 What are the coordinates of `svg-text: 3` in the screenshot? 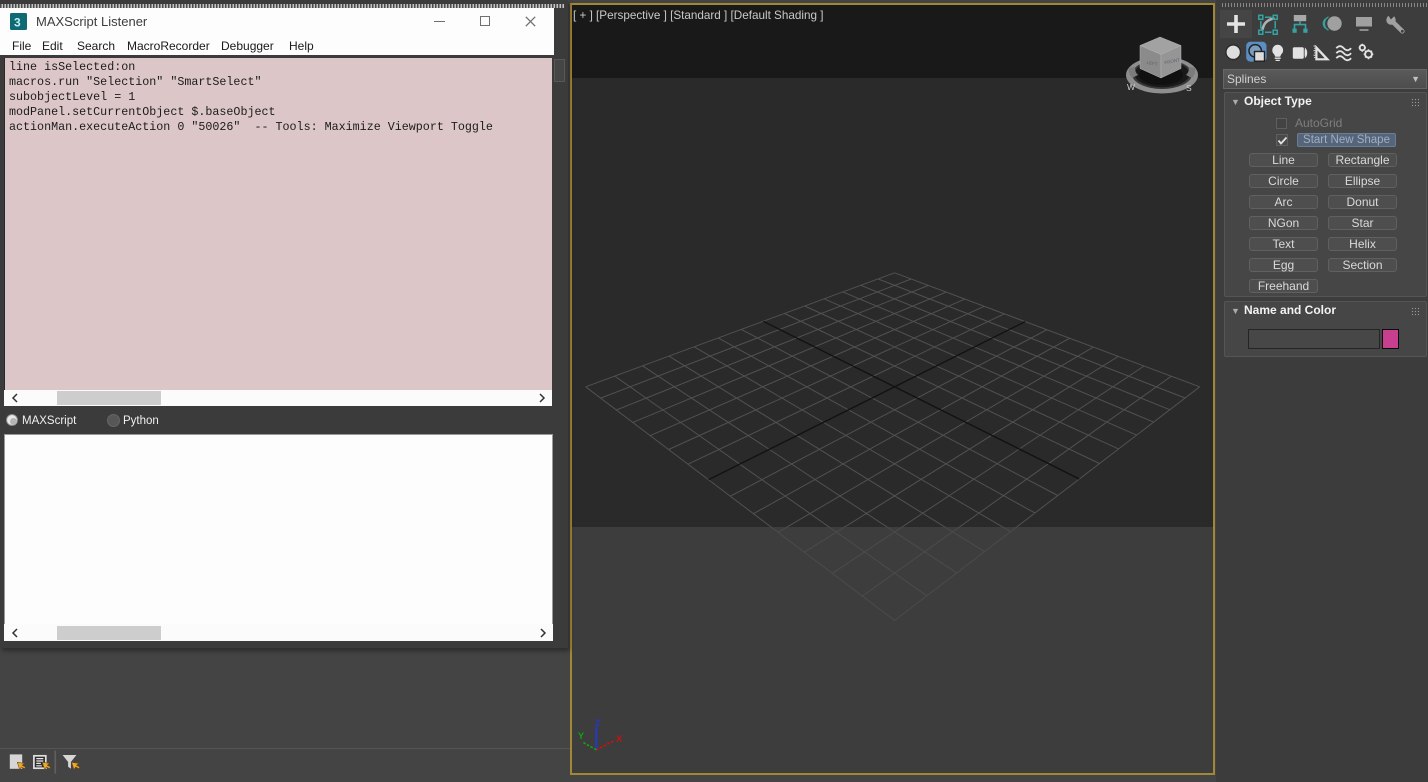 It's located at (17, 22).